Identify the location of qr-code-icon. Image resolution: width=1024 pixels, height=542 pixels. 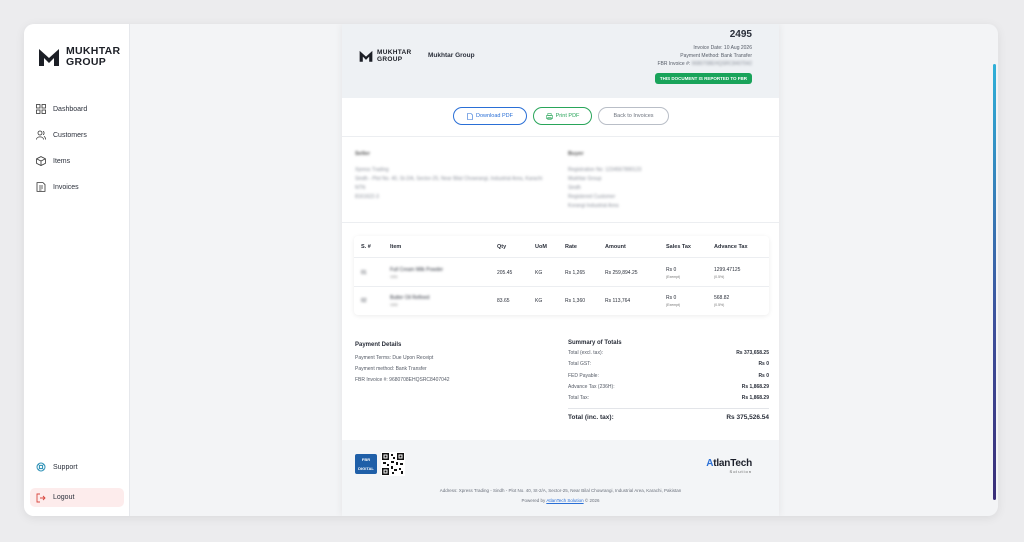
(393, 464).